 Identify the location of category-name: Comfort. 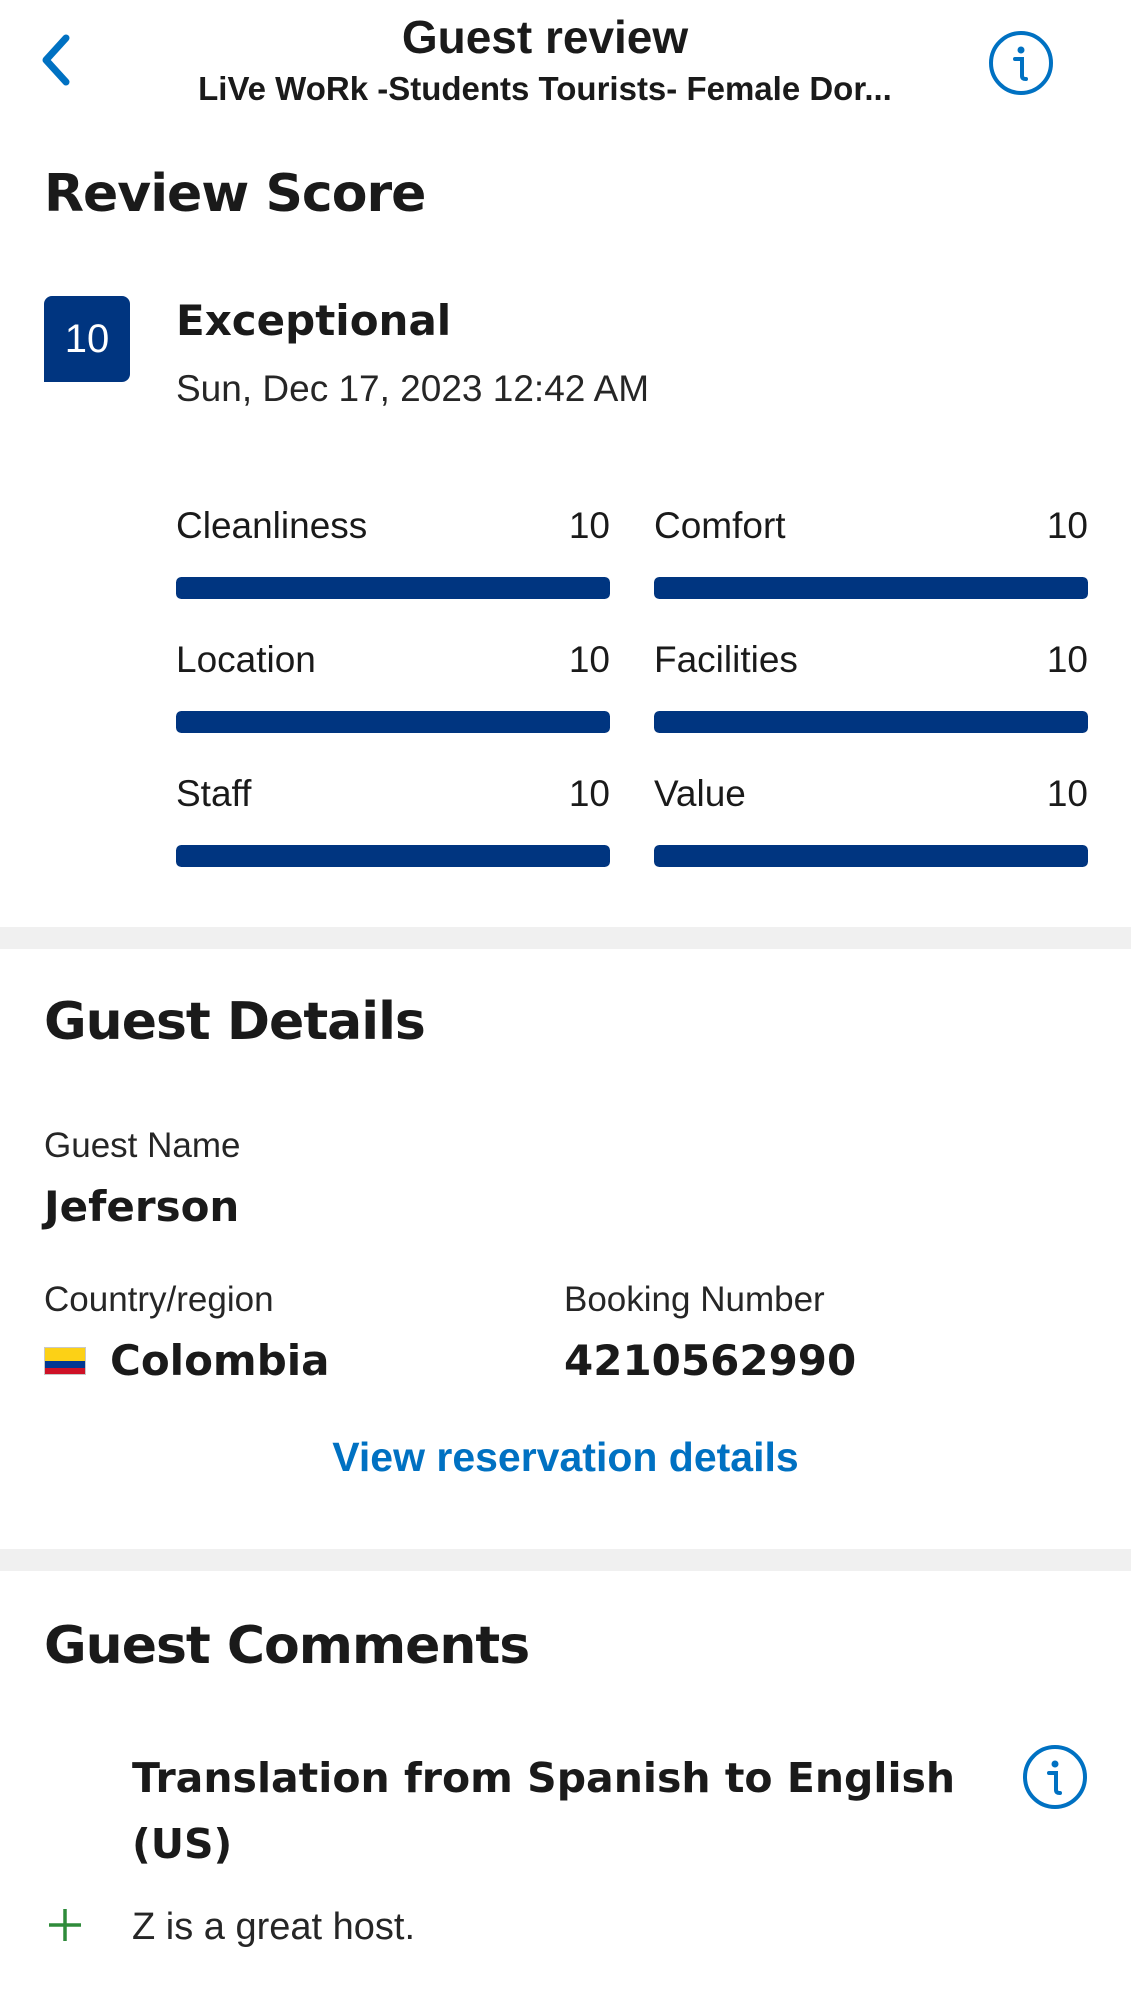
(720, 525).